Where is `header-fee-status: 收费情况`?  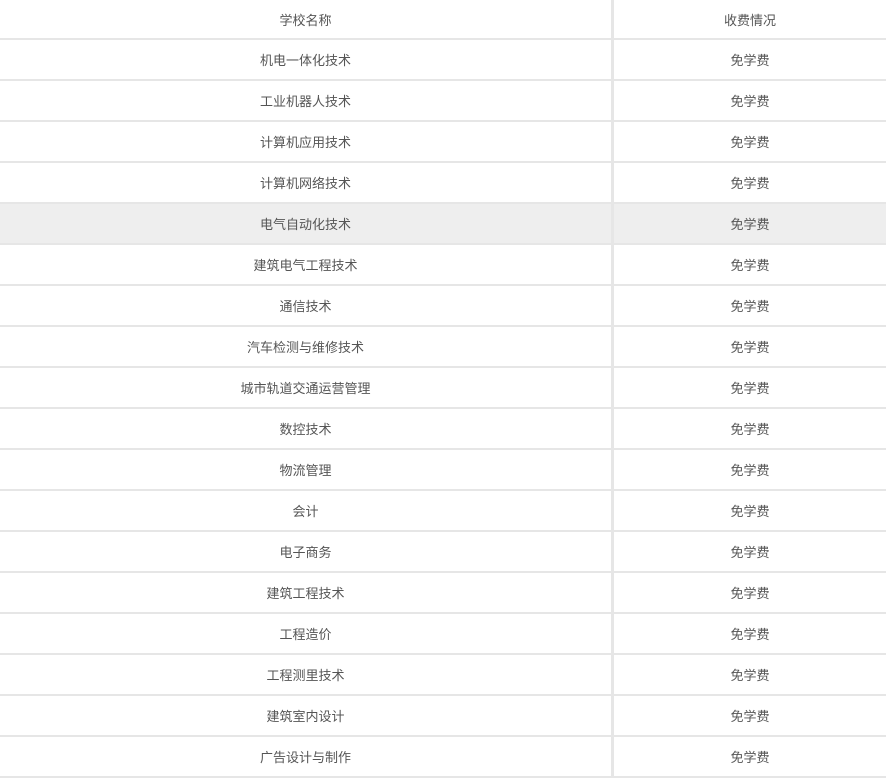 header-fee-status: 收费情况 is located at coordinates (749, 21).